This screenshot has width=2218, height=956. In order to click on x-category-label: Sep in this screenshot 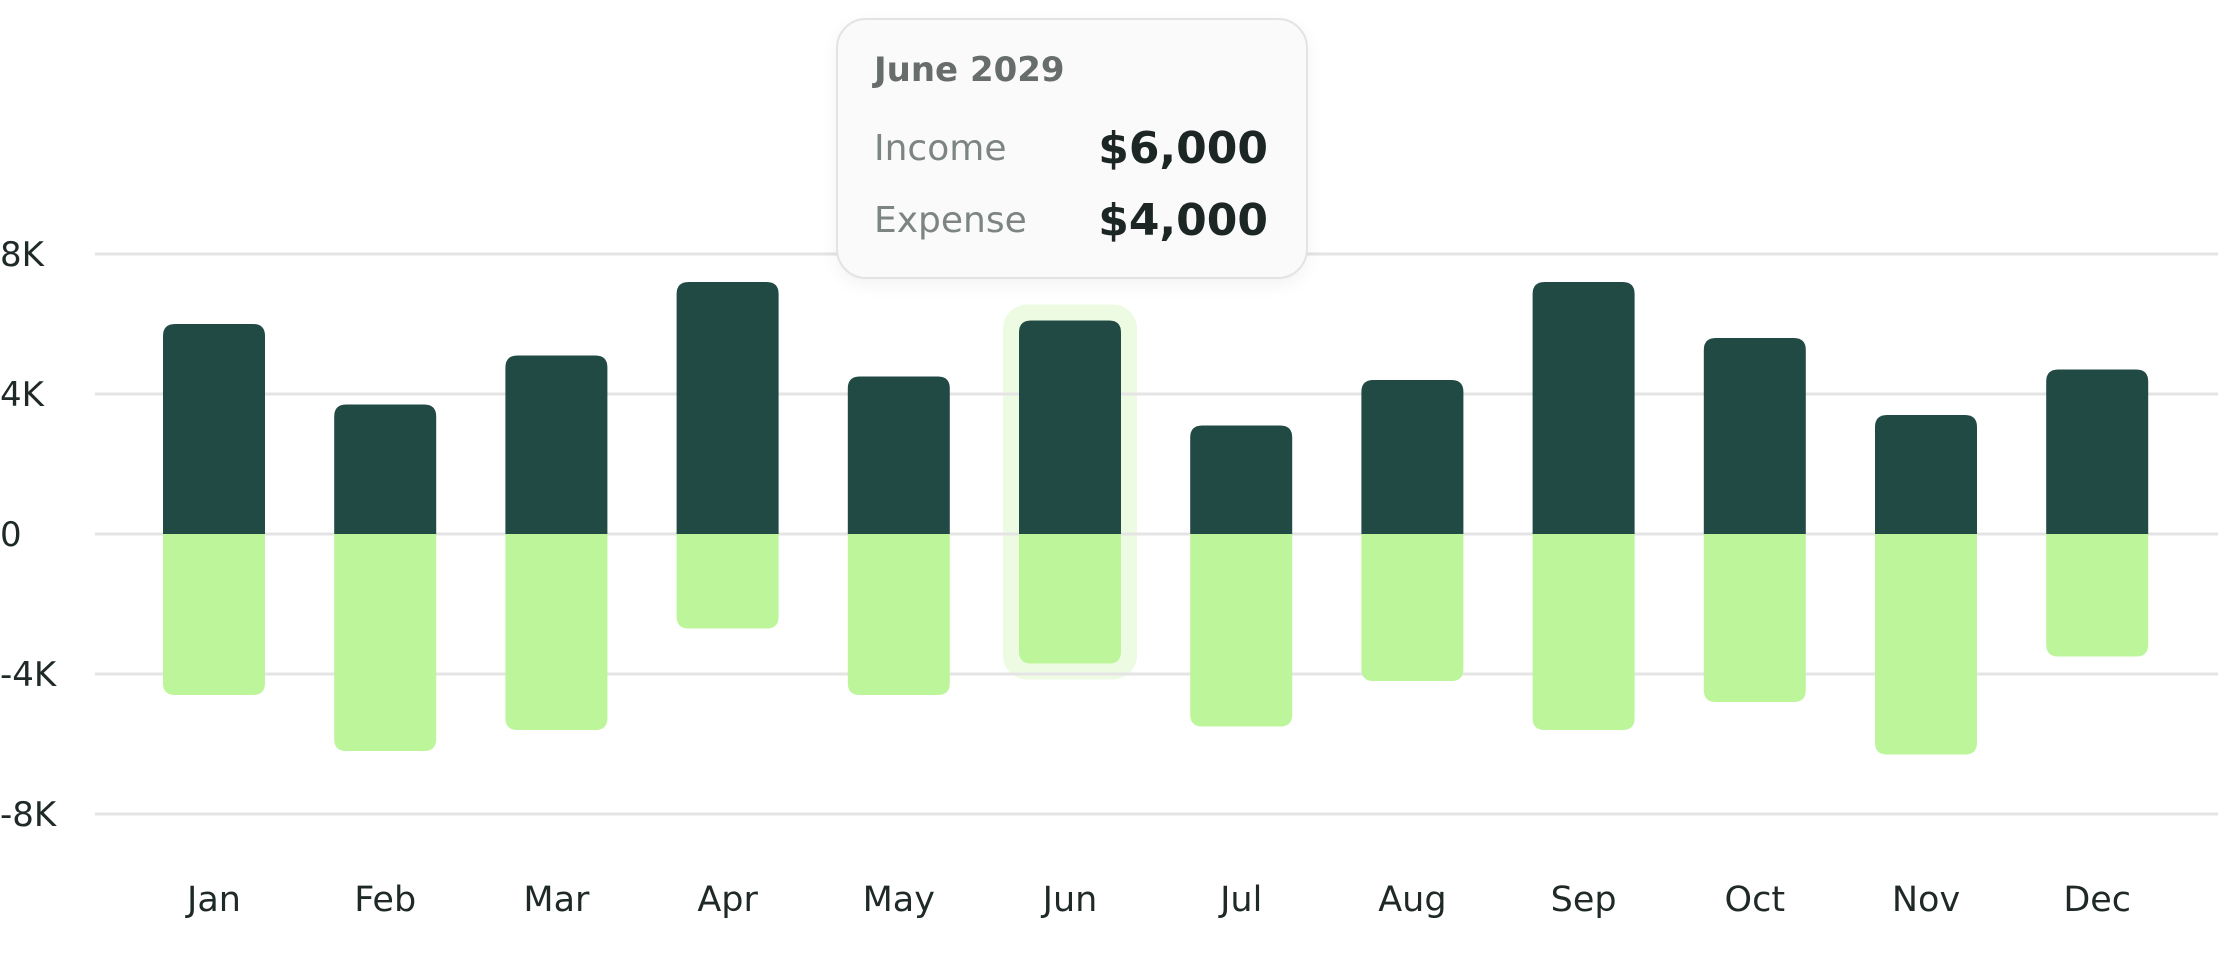, I will do `click(1584, 900)`.